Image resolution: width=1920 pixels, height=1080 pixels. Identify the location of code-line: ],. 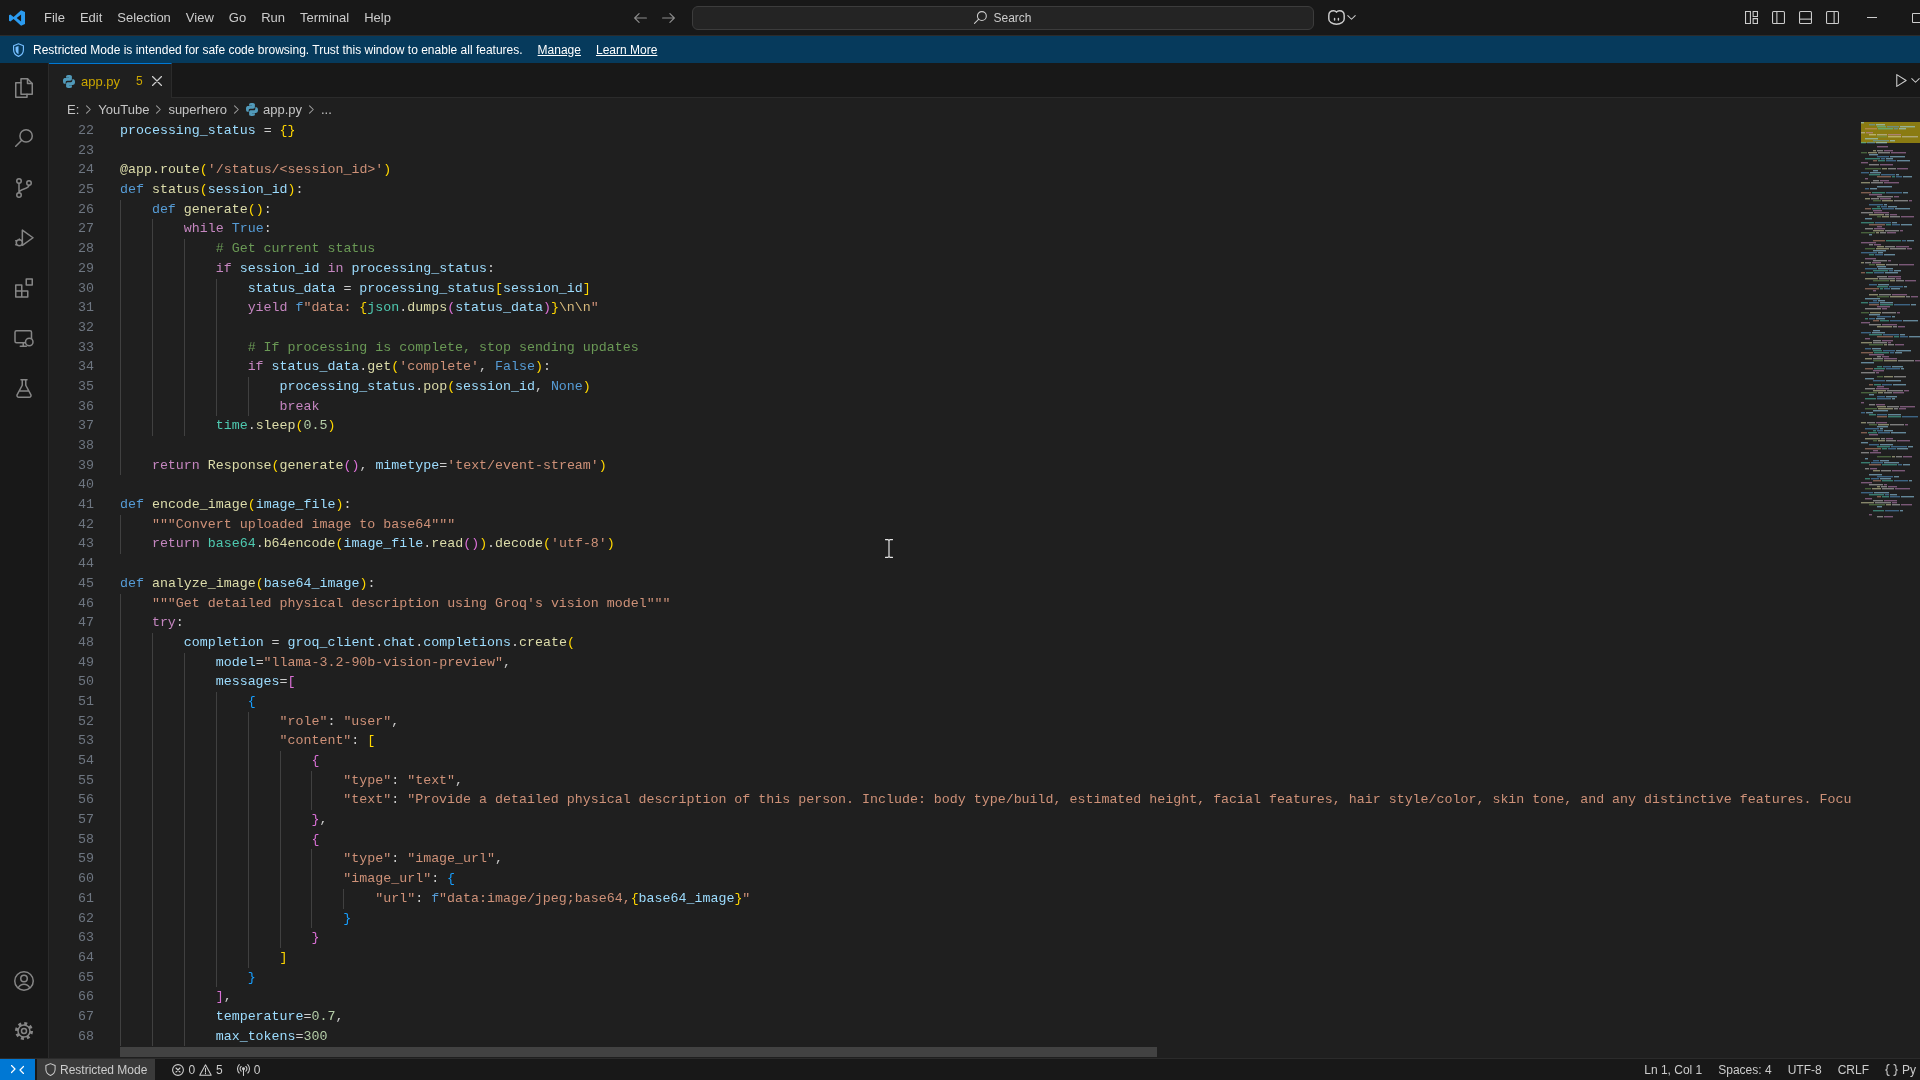
(223, 997).